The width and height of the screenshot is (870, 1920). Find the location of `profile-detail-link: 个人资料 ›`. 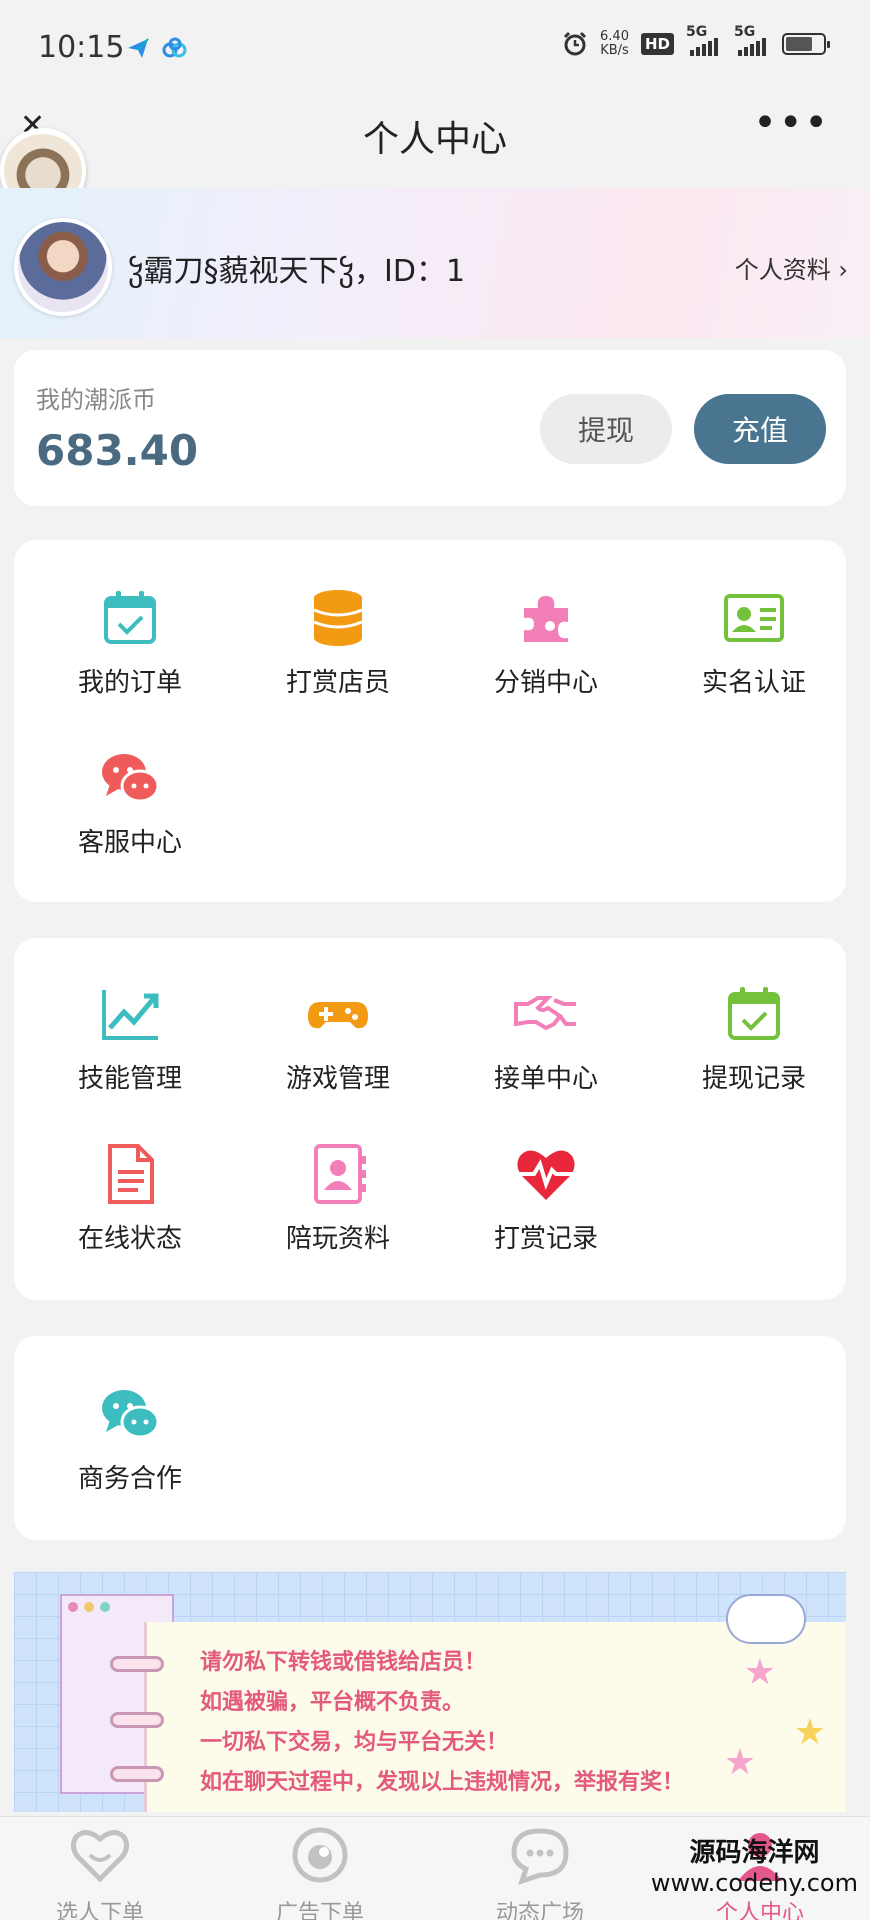

profile-detail-link: 个人资料 › is located at coordinates (791, 267).